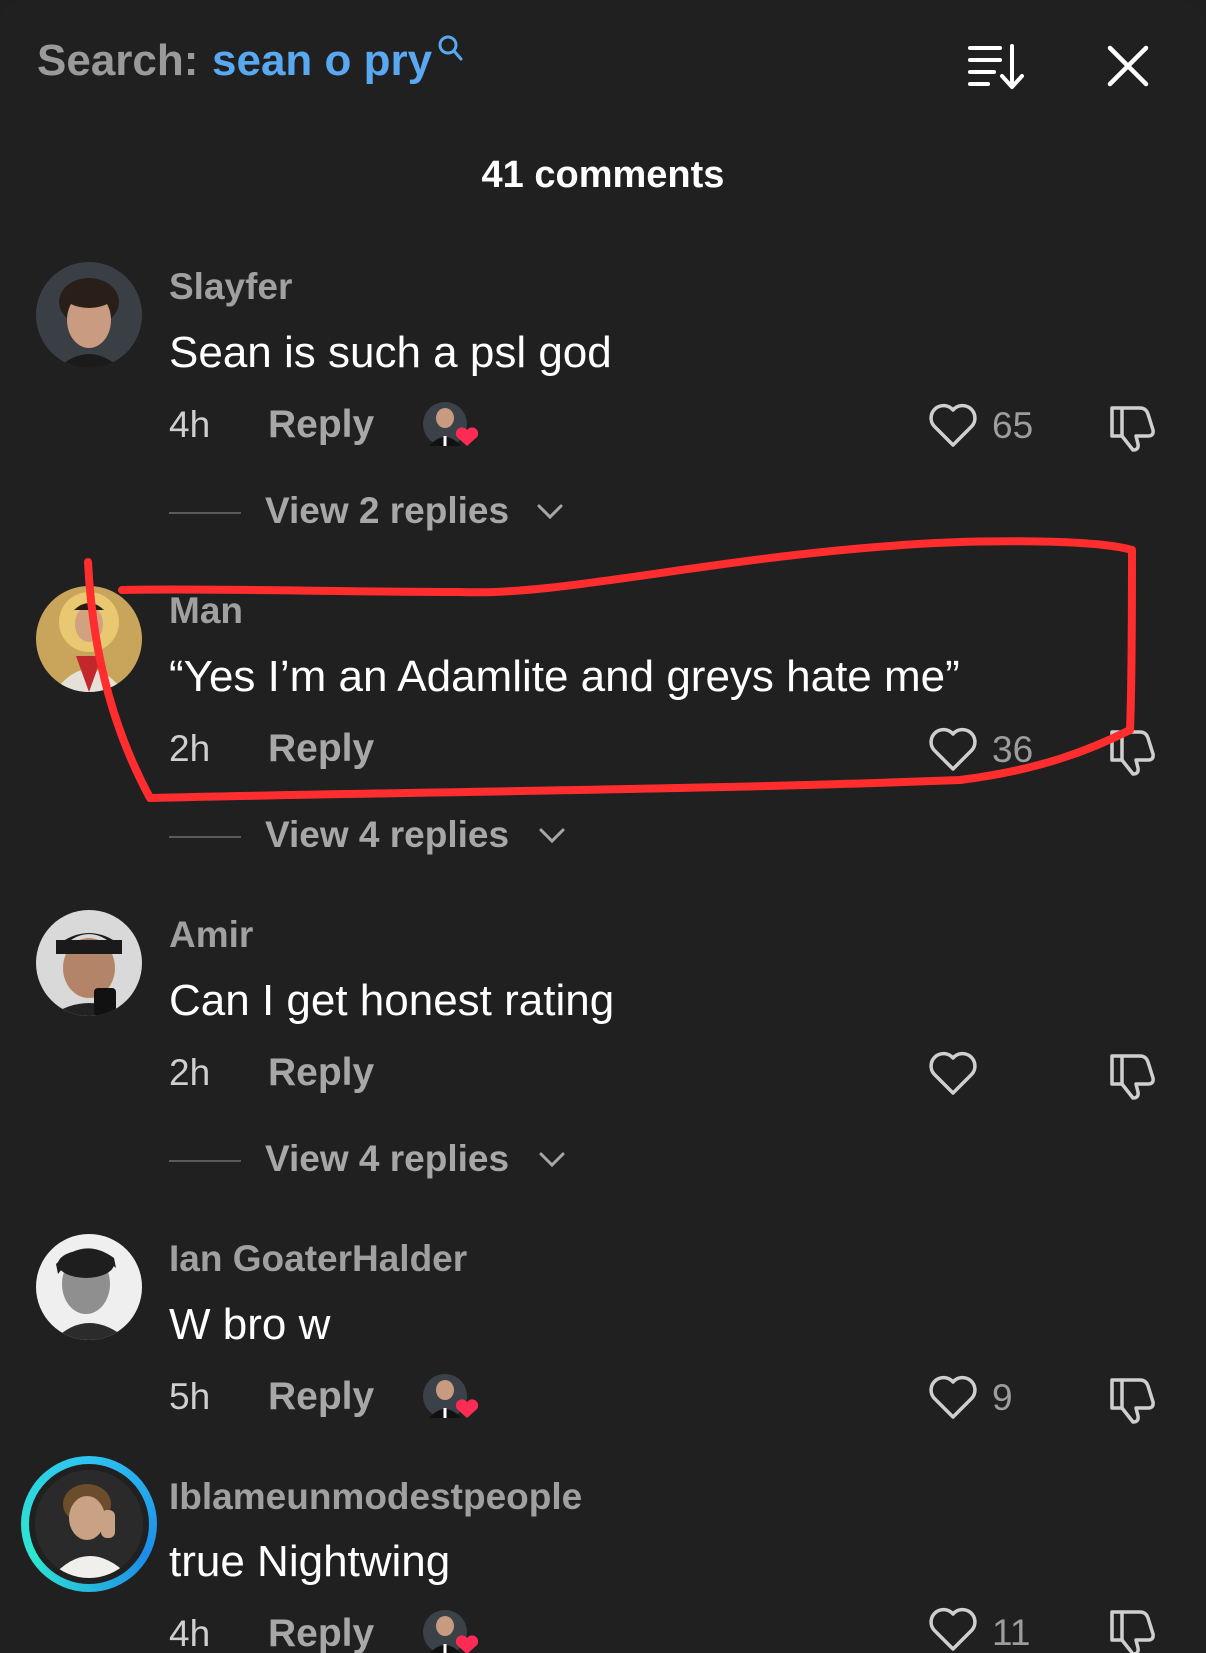  What do you see at coordinates (603, 175) in the screenshot?
I see `comments-count: 41 comments` at bounding box center [603, 175].